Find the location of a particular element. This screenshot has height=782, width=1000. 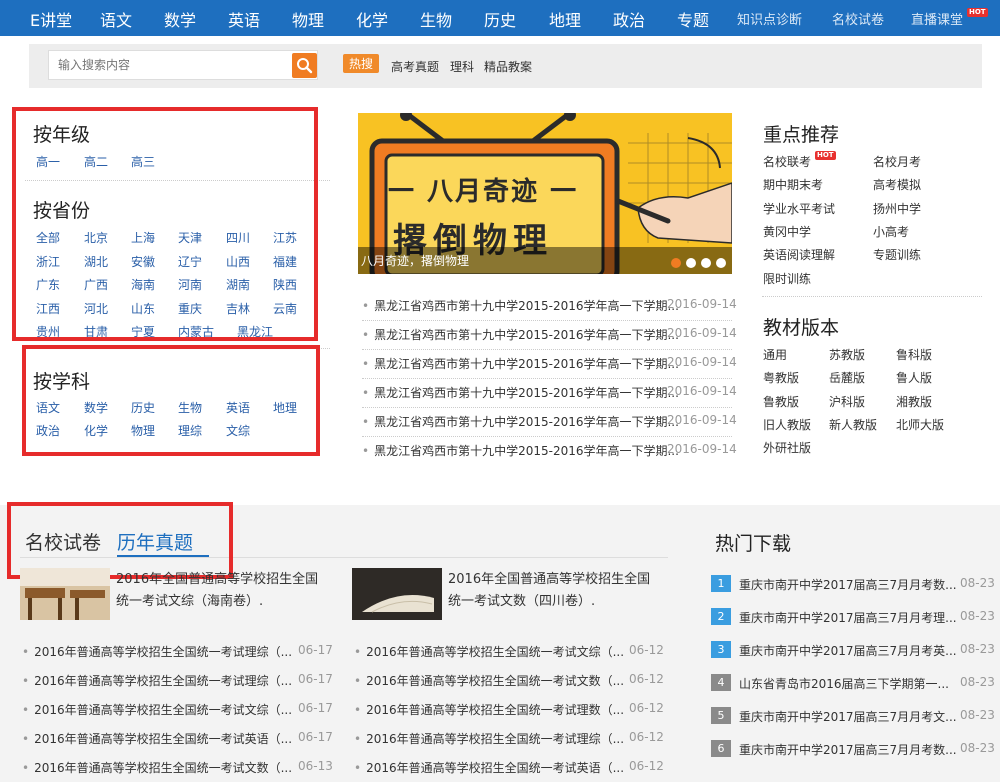

recommend-title: 重点推荐 is located at coordinates (801, 135).